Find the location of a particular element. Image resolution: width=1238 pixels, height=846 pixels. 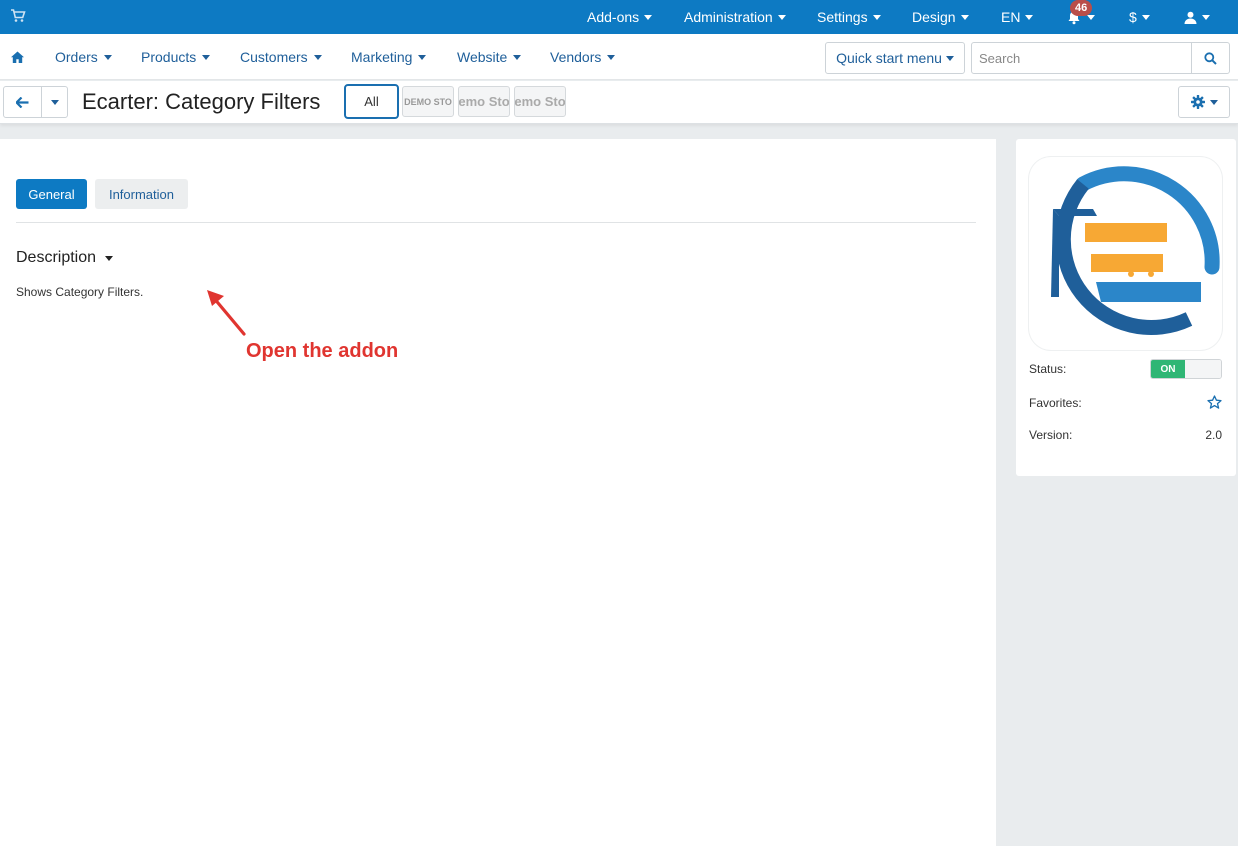

description-heading: Description is located at coordinates (56, 257).